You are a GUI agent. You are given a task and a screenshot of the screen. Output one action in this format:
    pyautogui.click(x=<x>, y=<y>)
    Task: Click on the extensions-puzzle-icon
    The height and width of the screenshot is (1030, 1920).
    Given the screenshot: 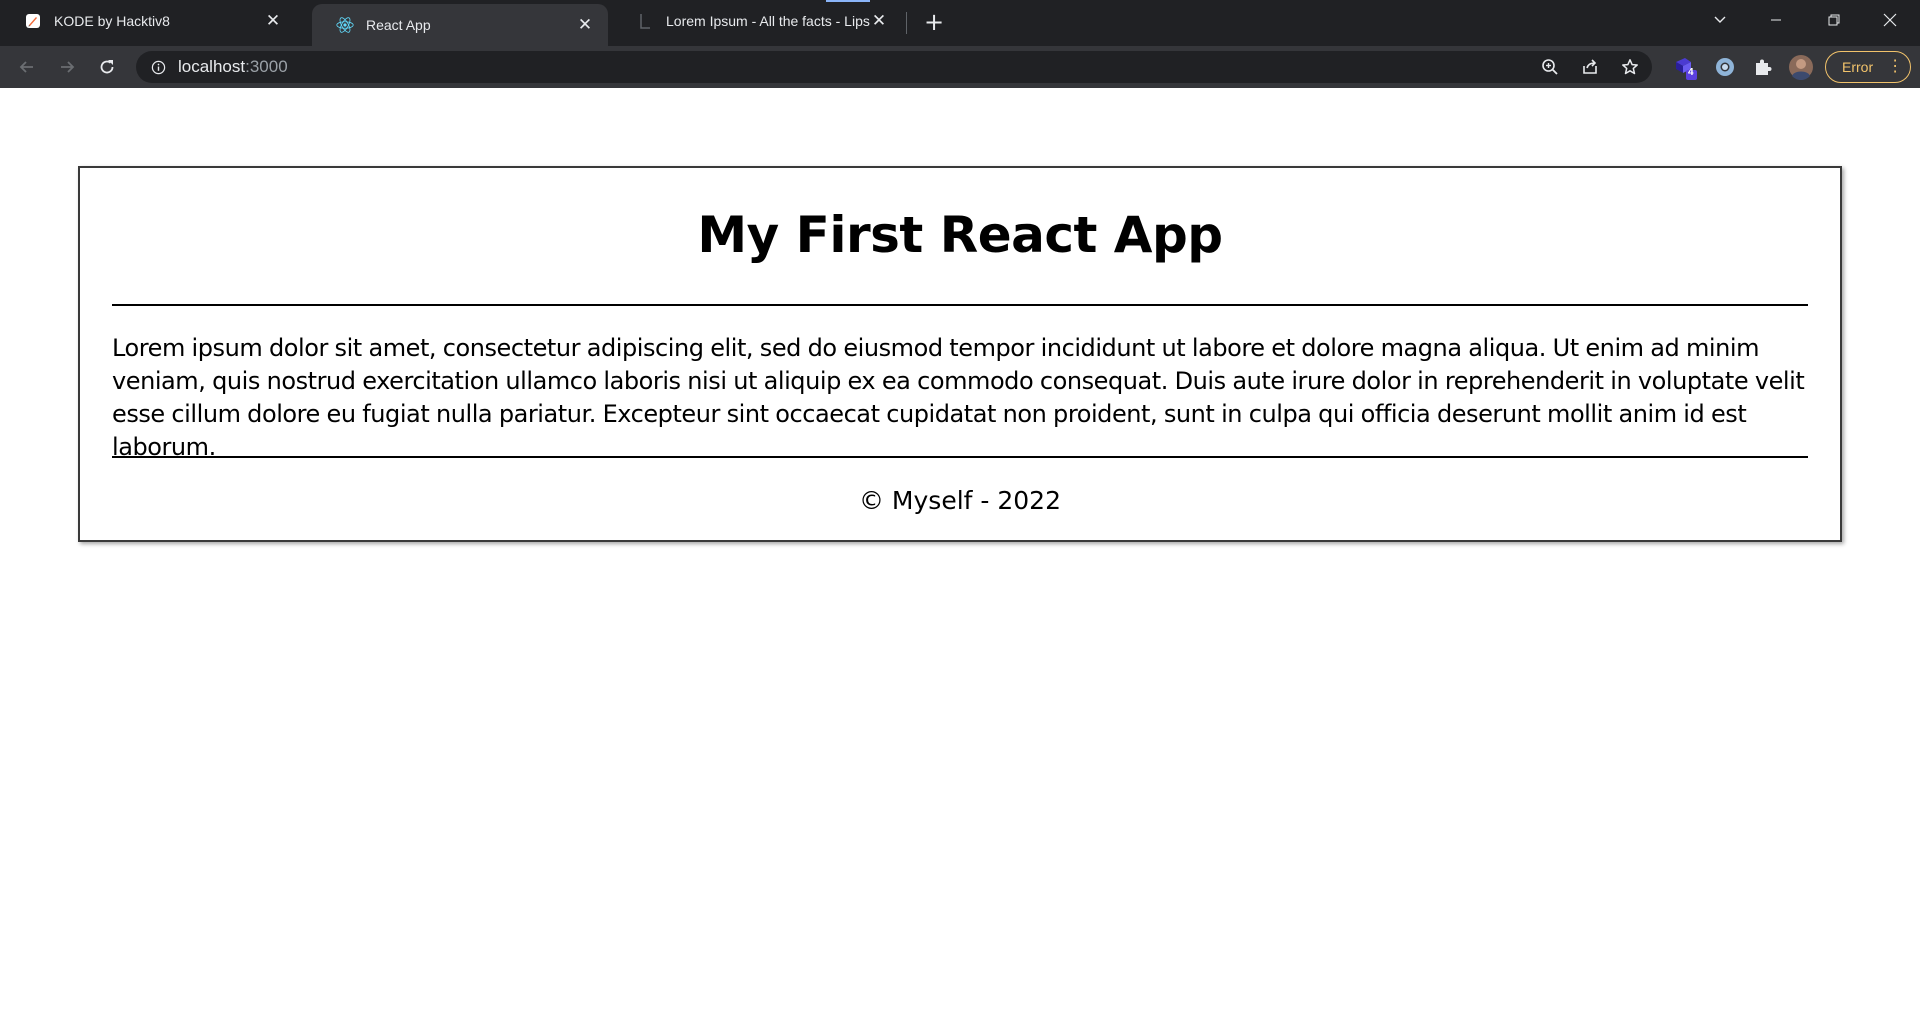 What is the action you would take?
    pyautogui.click(x=1763, y=67)
    